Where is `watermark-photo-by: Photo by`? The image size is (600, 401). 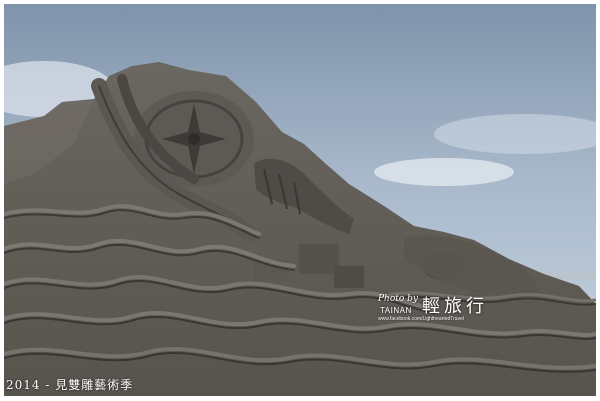 watermark-photo-by: Photo by is located at coordinates (398, 299).